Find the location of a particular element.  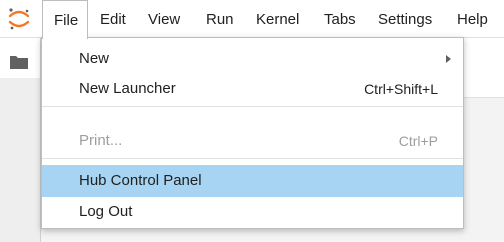

chevron-right-icon is located at coordinates (448, 59).